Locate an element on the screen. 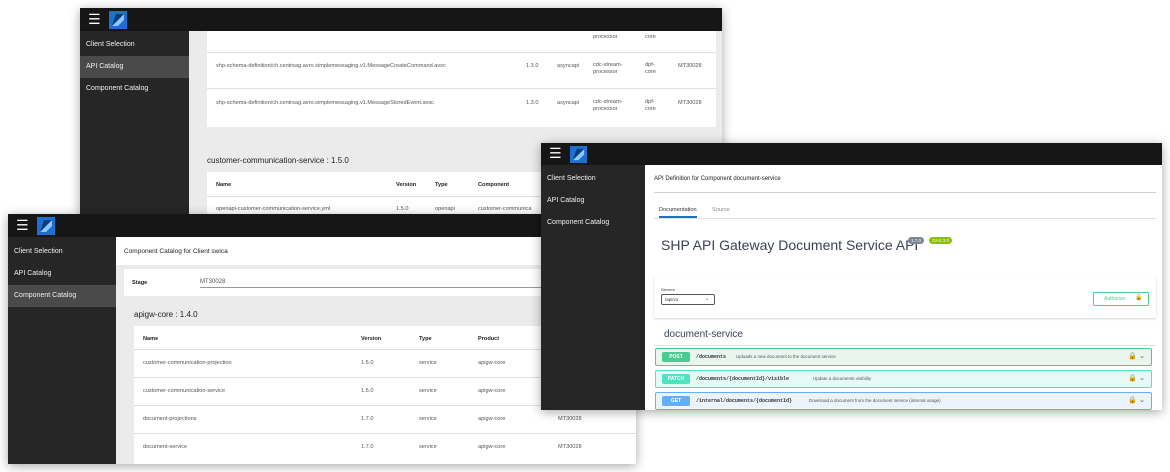 This screenshot has height=472, width=1170. servers-label: Servers is located at coordinates (668, 289).